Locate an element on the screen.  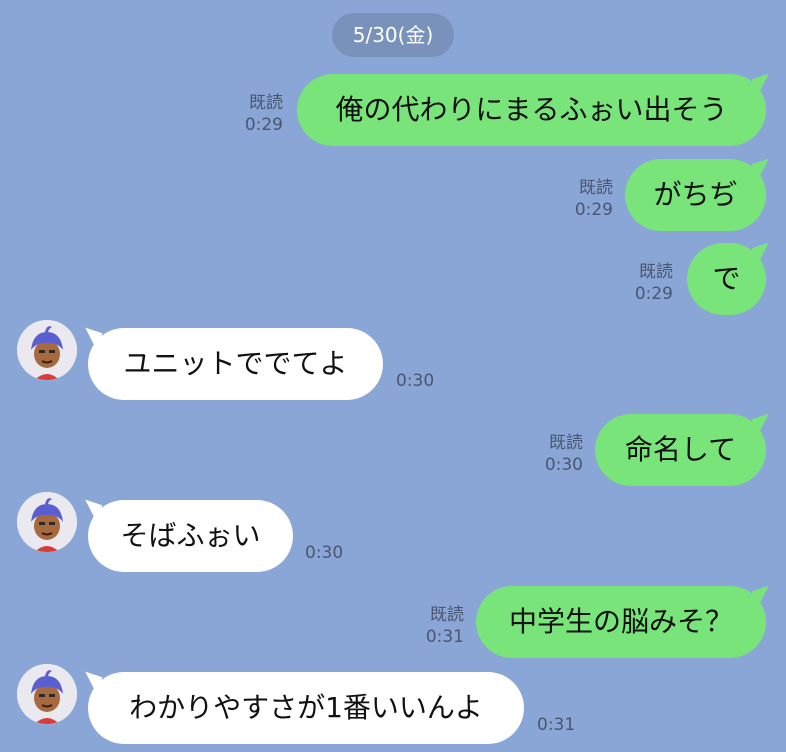
sent-message-bubble: 俺の代わりにまるふぉい出そう is located at coordinates (531, 110).